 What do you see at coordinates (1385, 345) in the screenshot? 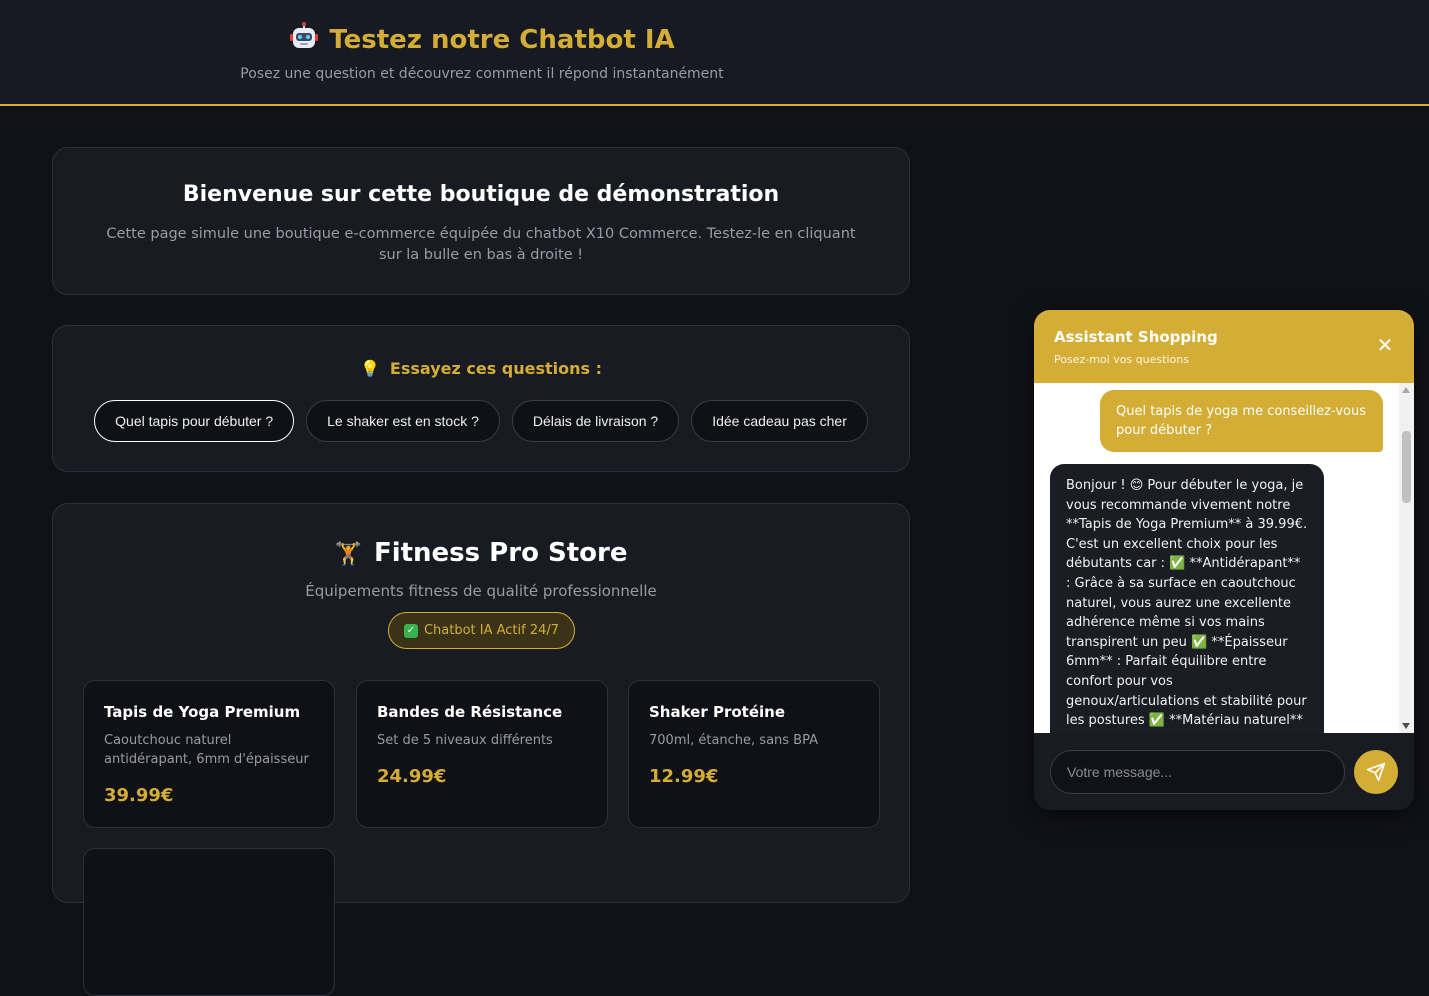
I see `close-icon: ✕` at bounding box center [1385, 345].